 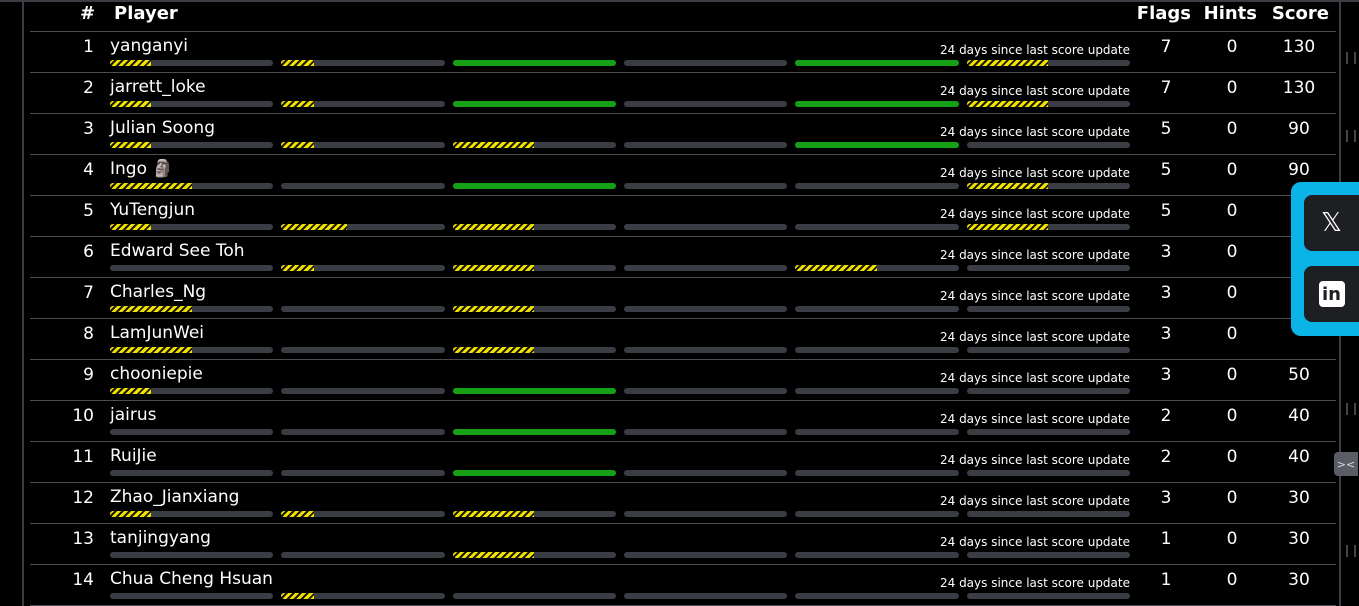 I want to click on player-name-link: Ingo 🗿, so click(x=142, y=169).